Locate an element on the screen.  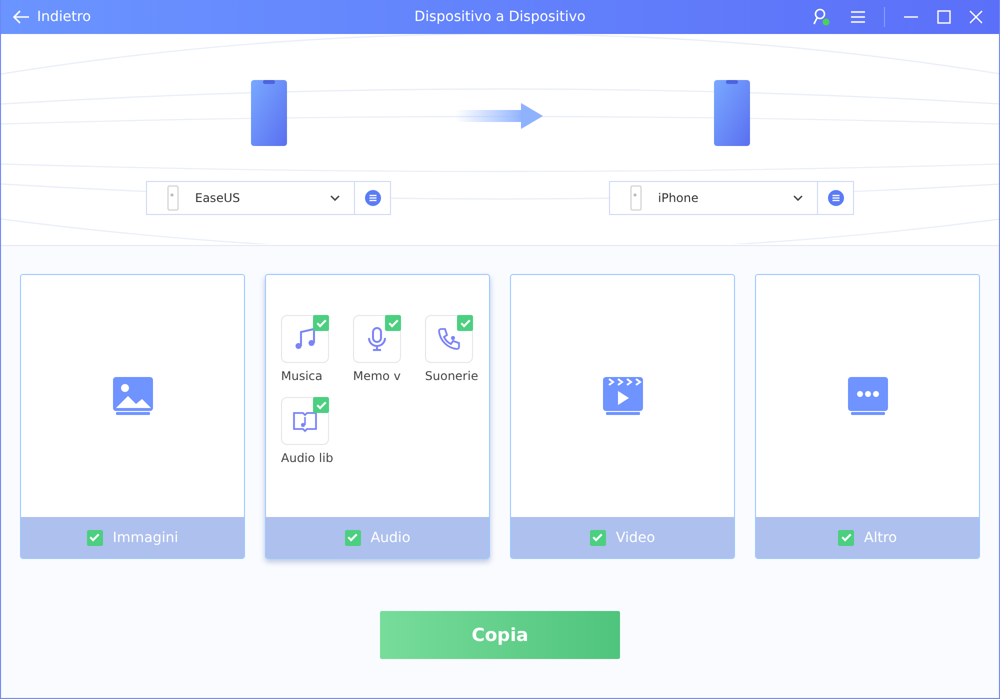
close-icon is located at coordinates (976, 17).